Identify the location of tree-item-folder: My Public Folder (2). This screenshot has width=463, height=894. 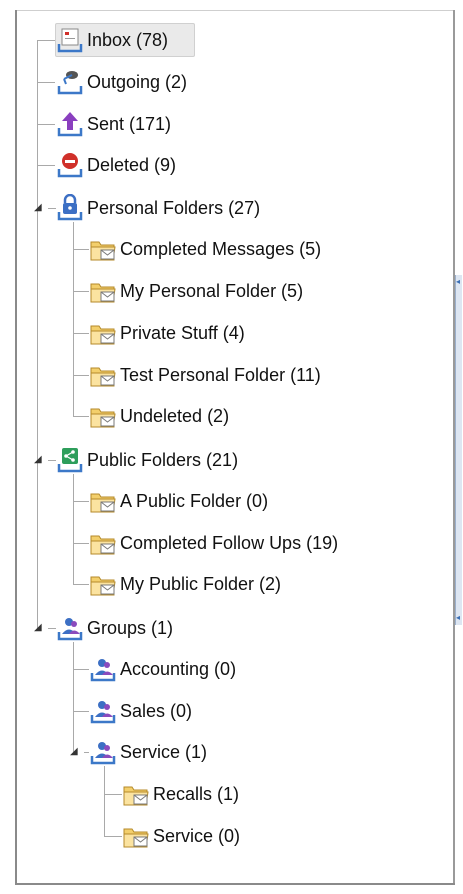
(185, 584).